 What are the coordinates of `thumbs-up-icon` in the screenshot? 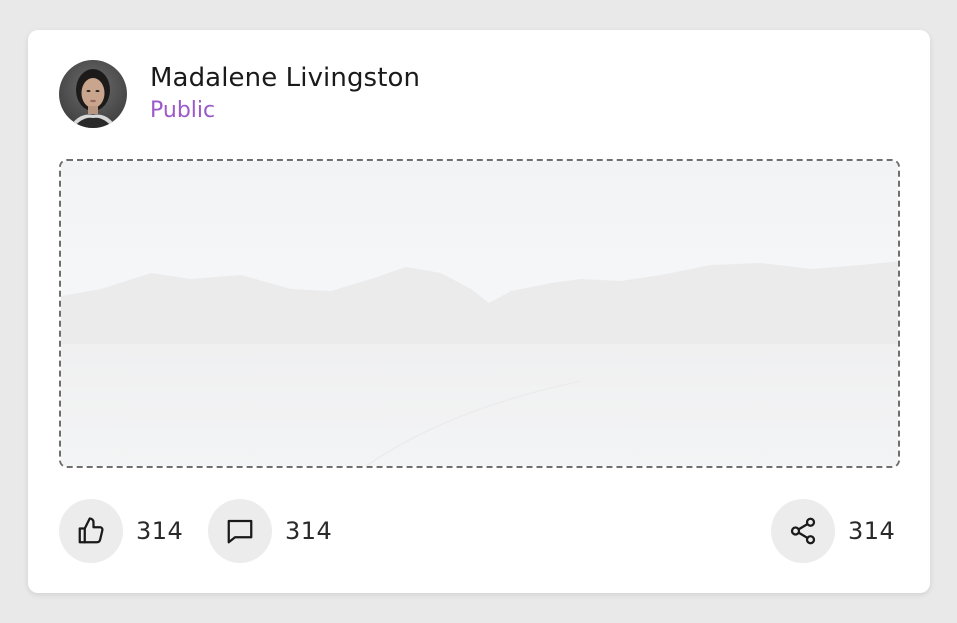 It's located at (91, 530).